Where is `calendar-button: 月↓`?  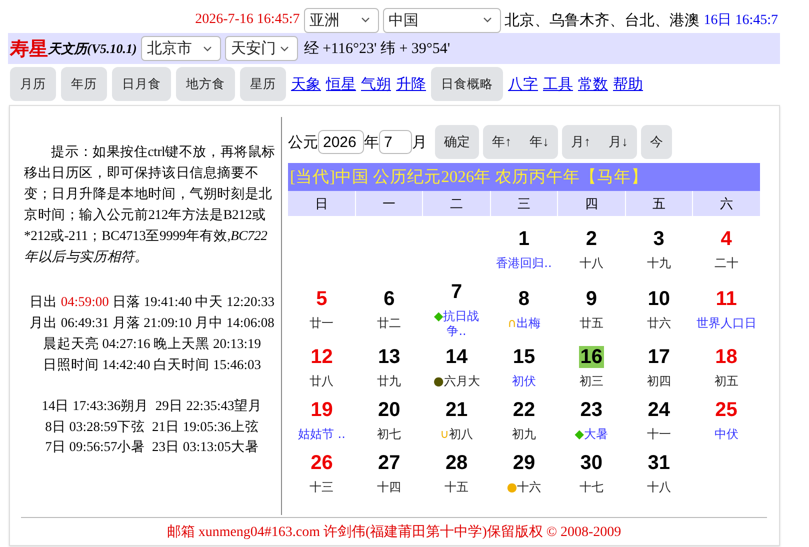
calendar-button: 月↓ is located at coordinates (618, 142).